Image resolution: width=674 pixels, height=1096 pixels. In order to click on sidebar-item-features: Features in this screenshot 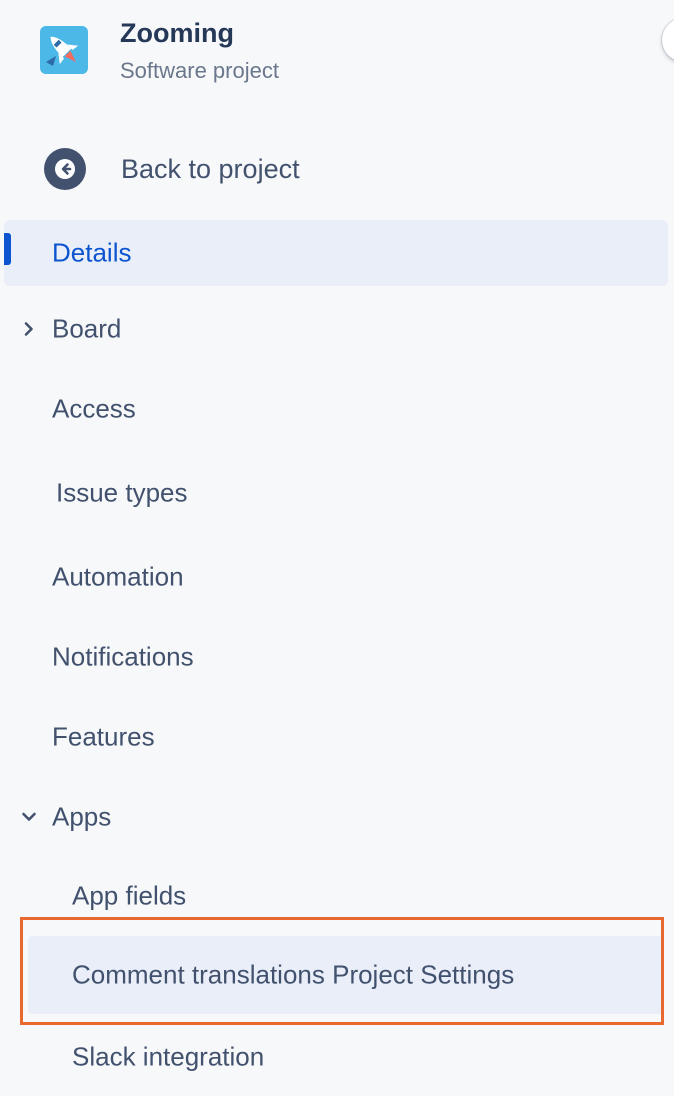, I will do `click(336, 737)`.